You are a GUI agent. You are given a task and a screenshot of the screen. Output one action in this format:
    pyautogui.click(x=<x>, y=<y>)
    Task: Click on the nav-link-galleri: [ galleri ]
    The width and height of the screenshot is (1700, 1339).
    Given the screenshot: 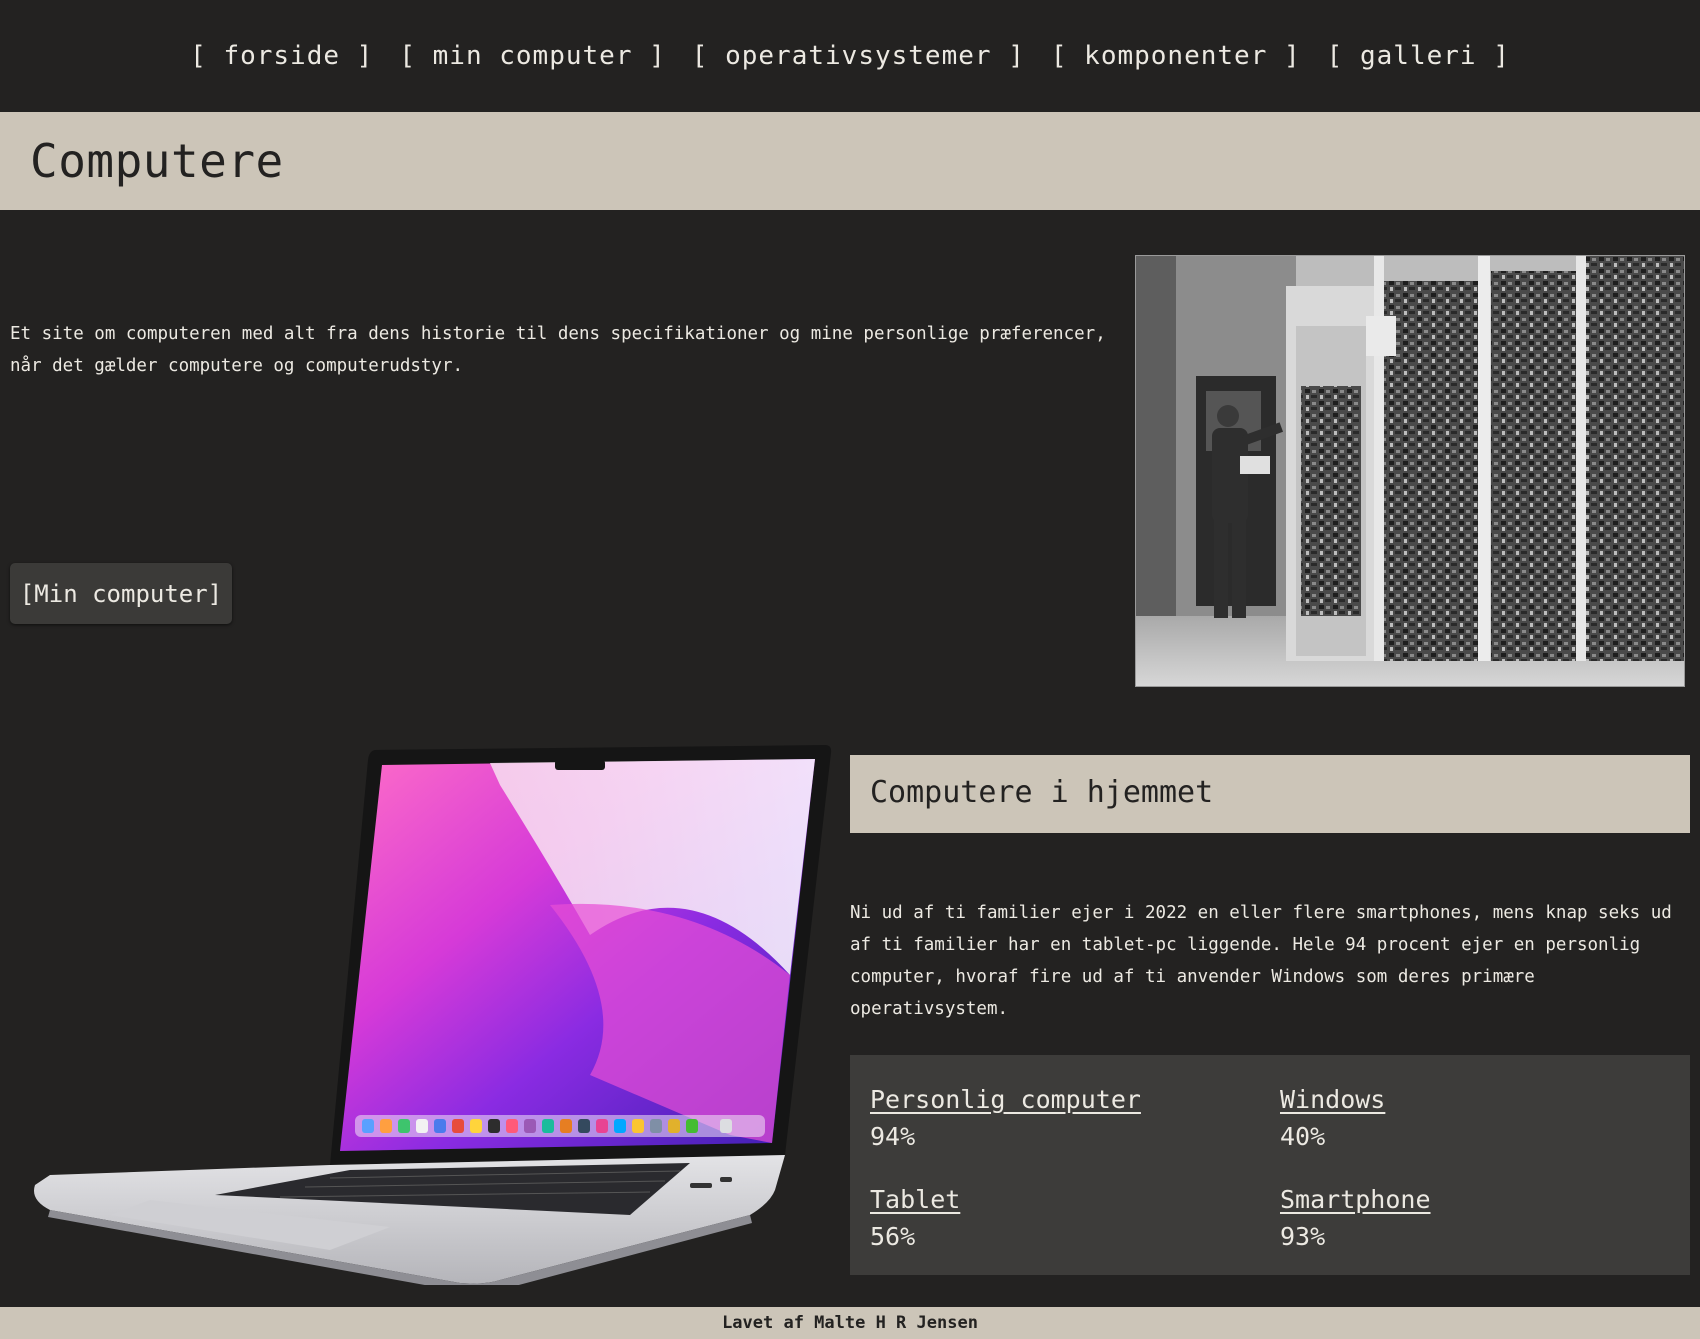 What is the action you would take?
    pyautogui.click(x=1418, y=56)
    